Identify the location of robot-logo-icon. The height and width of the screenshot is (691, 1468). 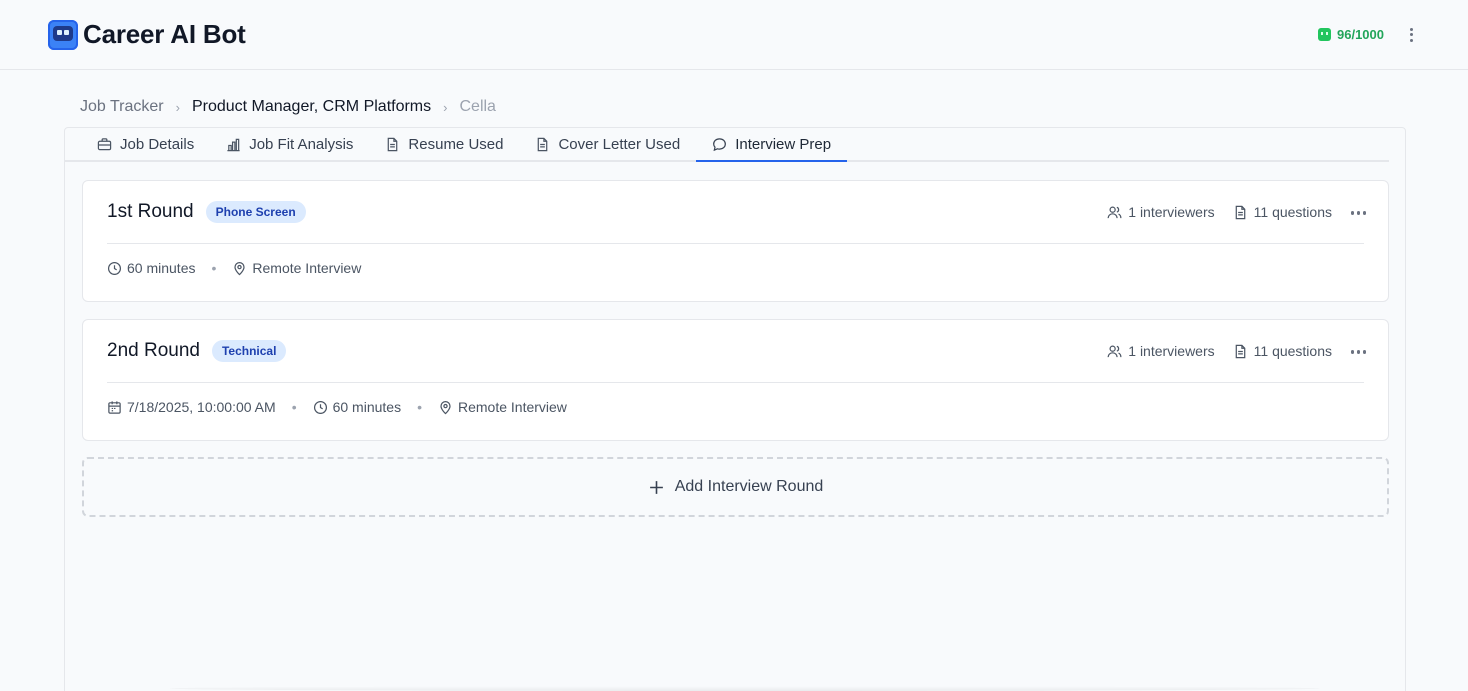
(63, 34).